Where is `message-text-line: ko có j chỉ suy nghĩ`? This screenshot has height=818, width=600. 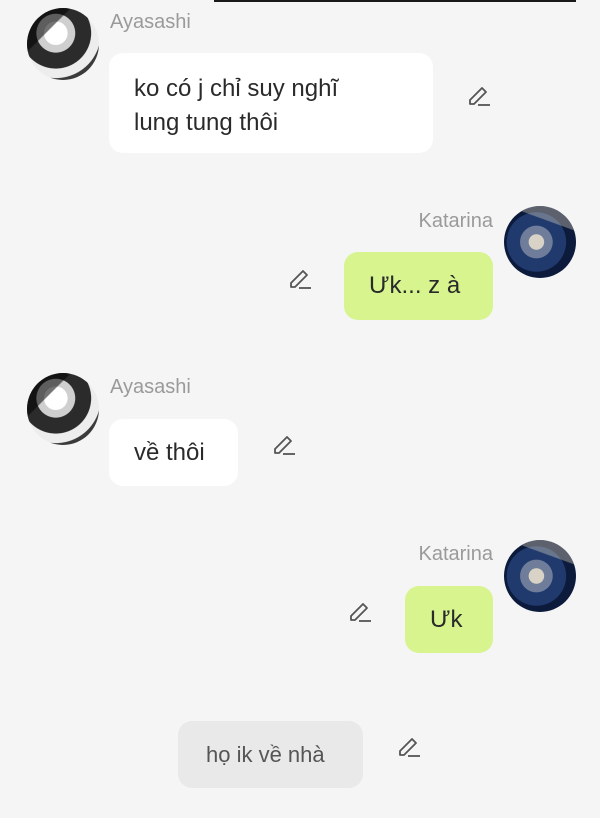
message-text-line: ko có j chỉ suy nghĩ is located at coordinates (236, 88).